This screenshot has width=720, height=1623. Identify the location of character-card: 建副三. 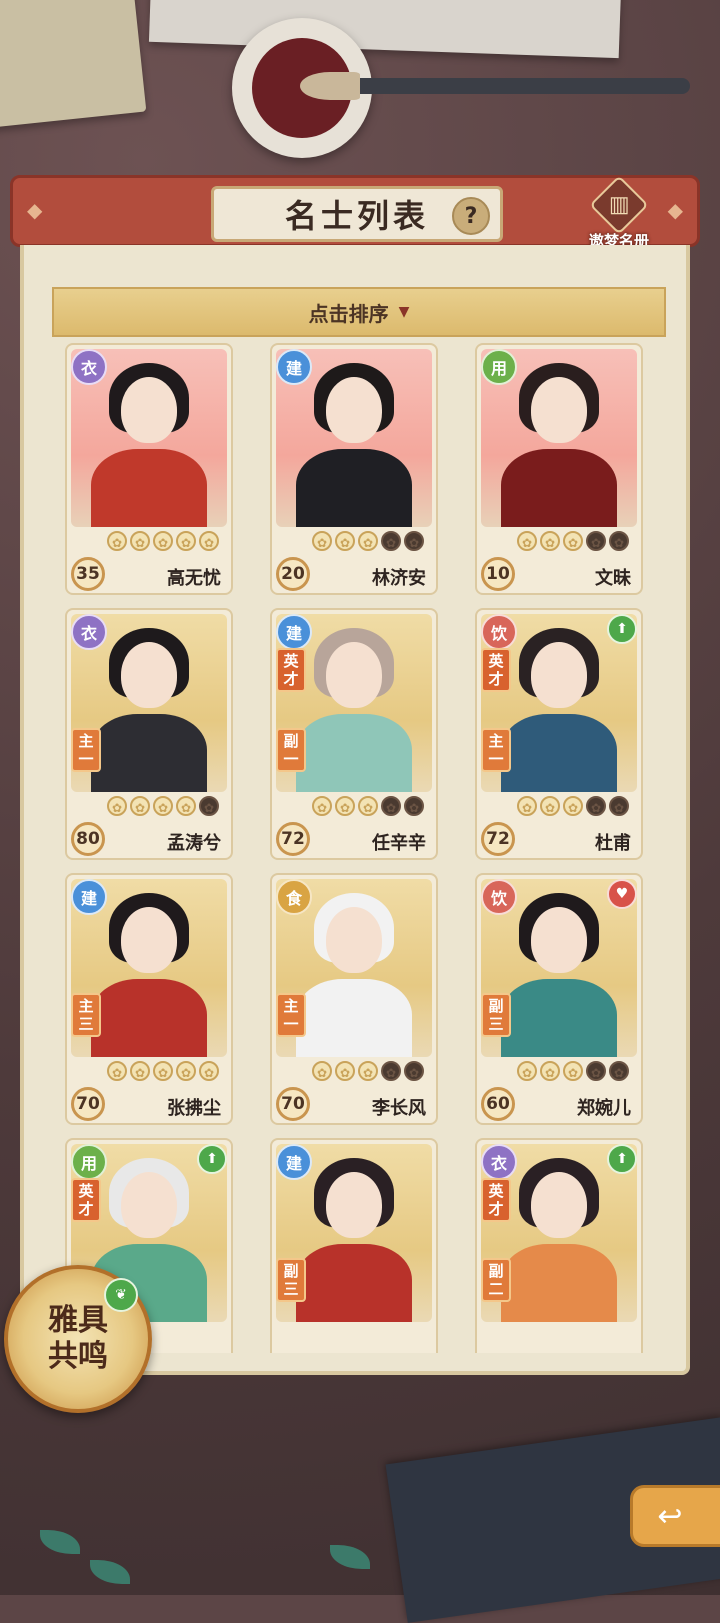
(354, 1245).